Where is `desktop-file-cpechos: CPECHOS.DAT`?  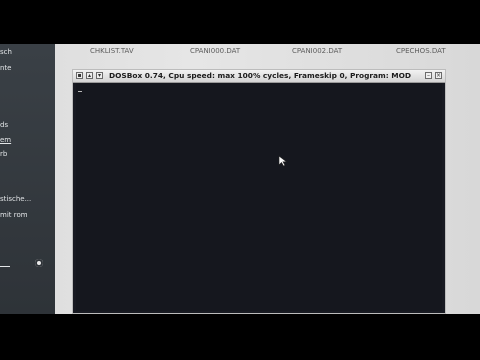
desktop-file-cpechos: CPECHOS.DAT is located at coordinates (421, 51).